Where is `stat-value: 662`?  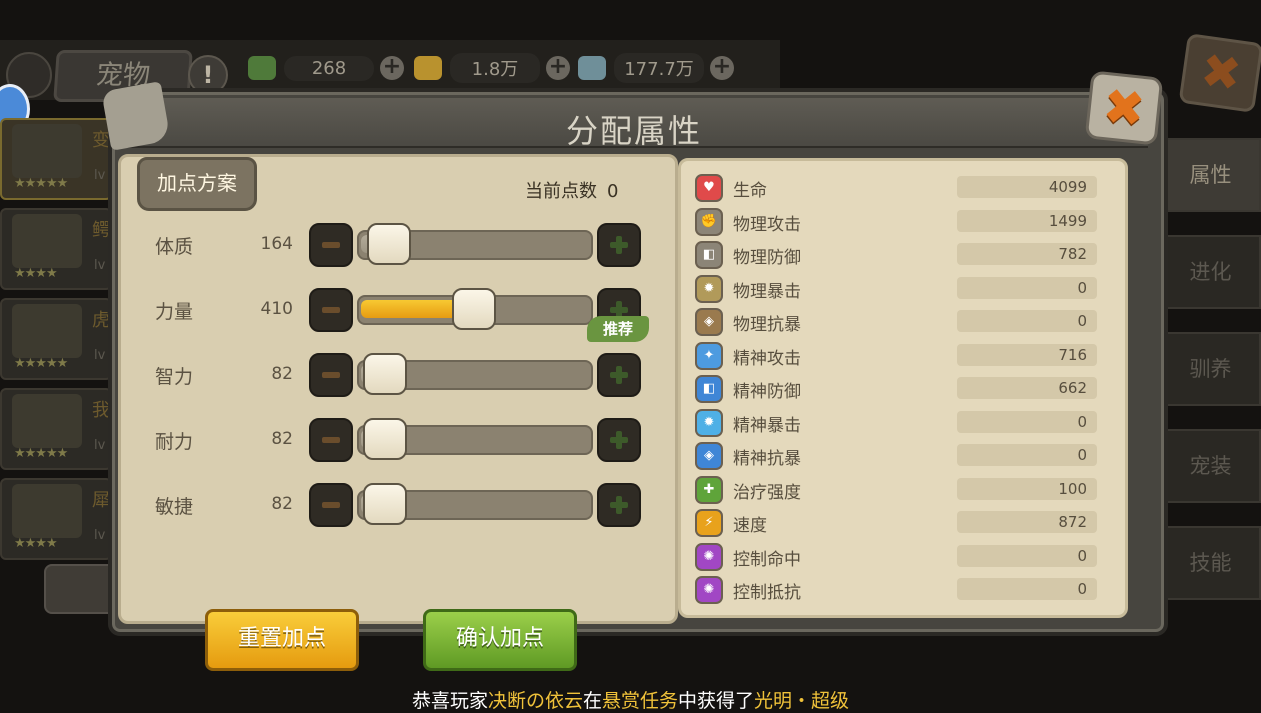
stat-value: 662 is located at coordinates (1027, 388).